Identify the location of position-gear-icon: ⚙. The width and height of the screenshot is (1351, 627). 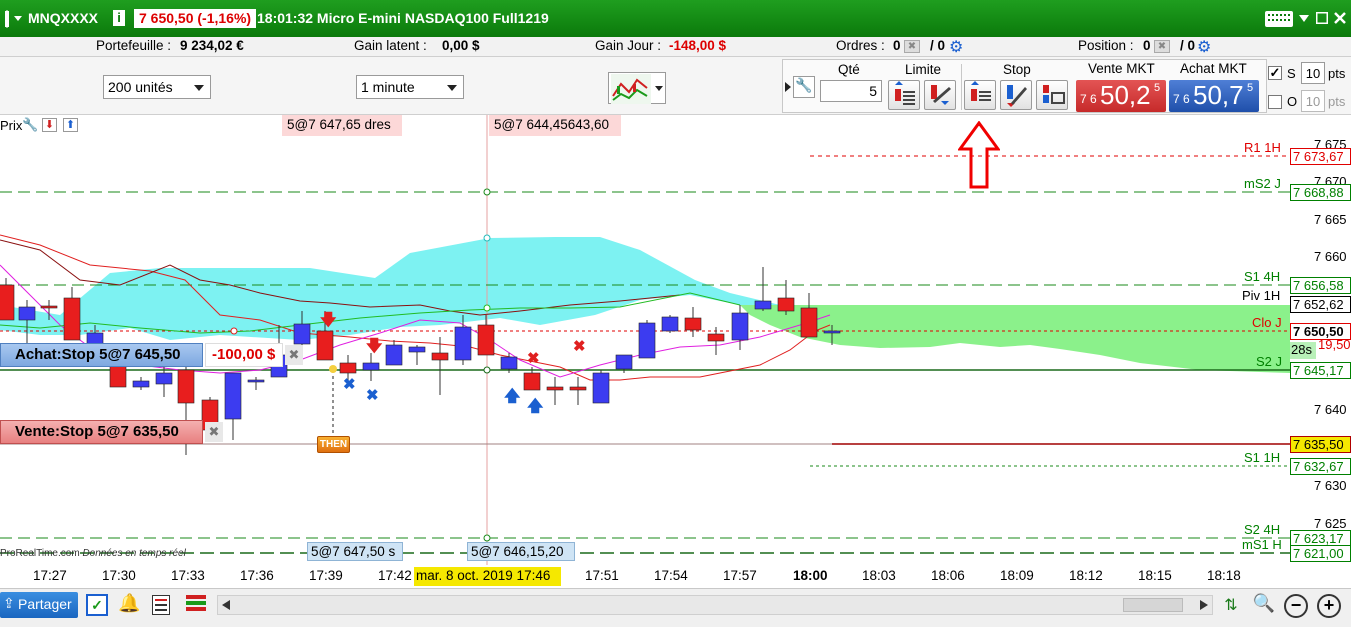
(1204, 47).